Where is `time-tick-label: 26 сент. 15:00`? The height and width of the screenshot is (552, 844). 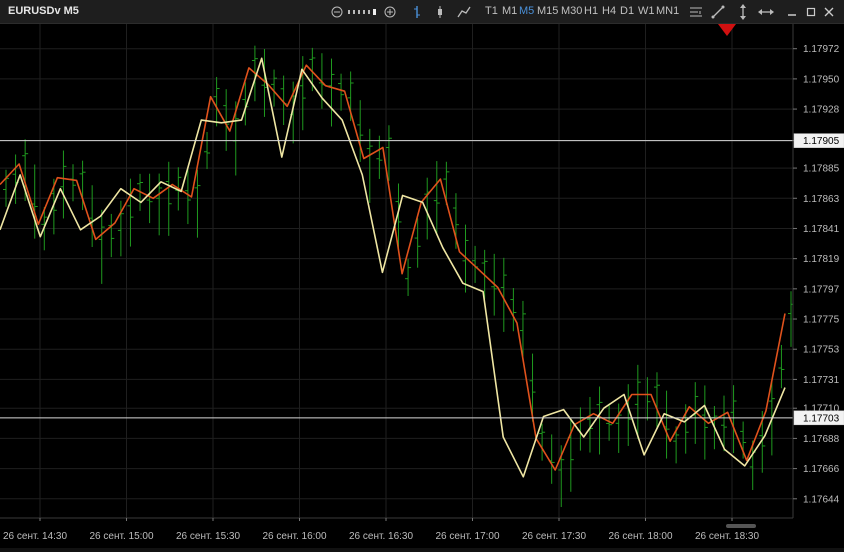
time-tick-label: 26 сент. 15:00 is located at coordinates (122, 536).